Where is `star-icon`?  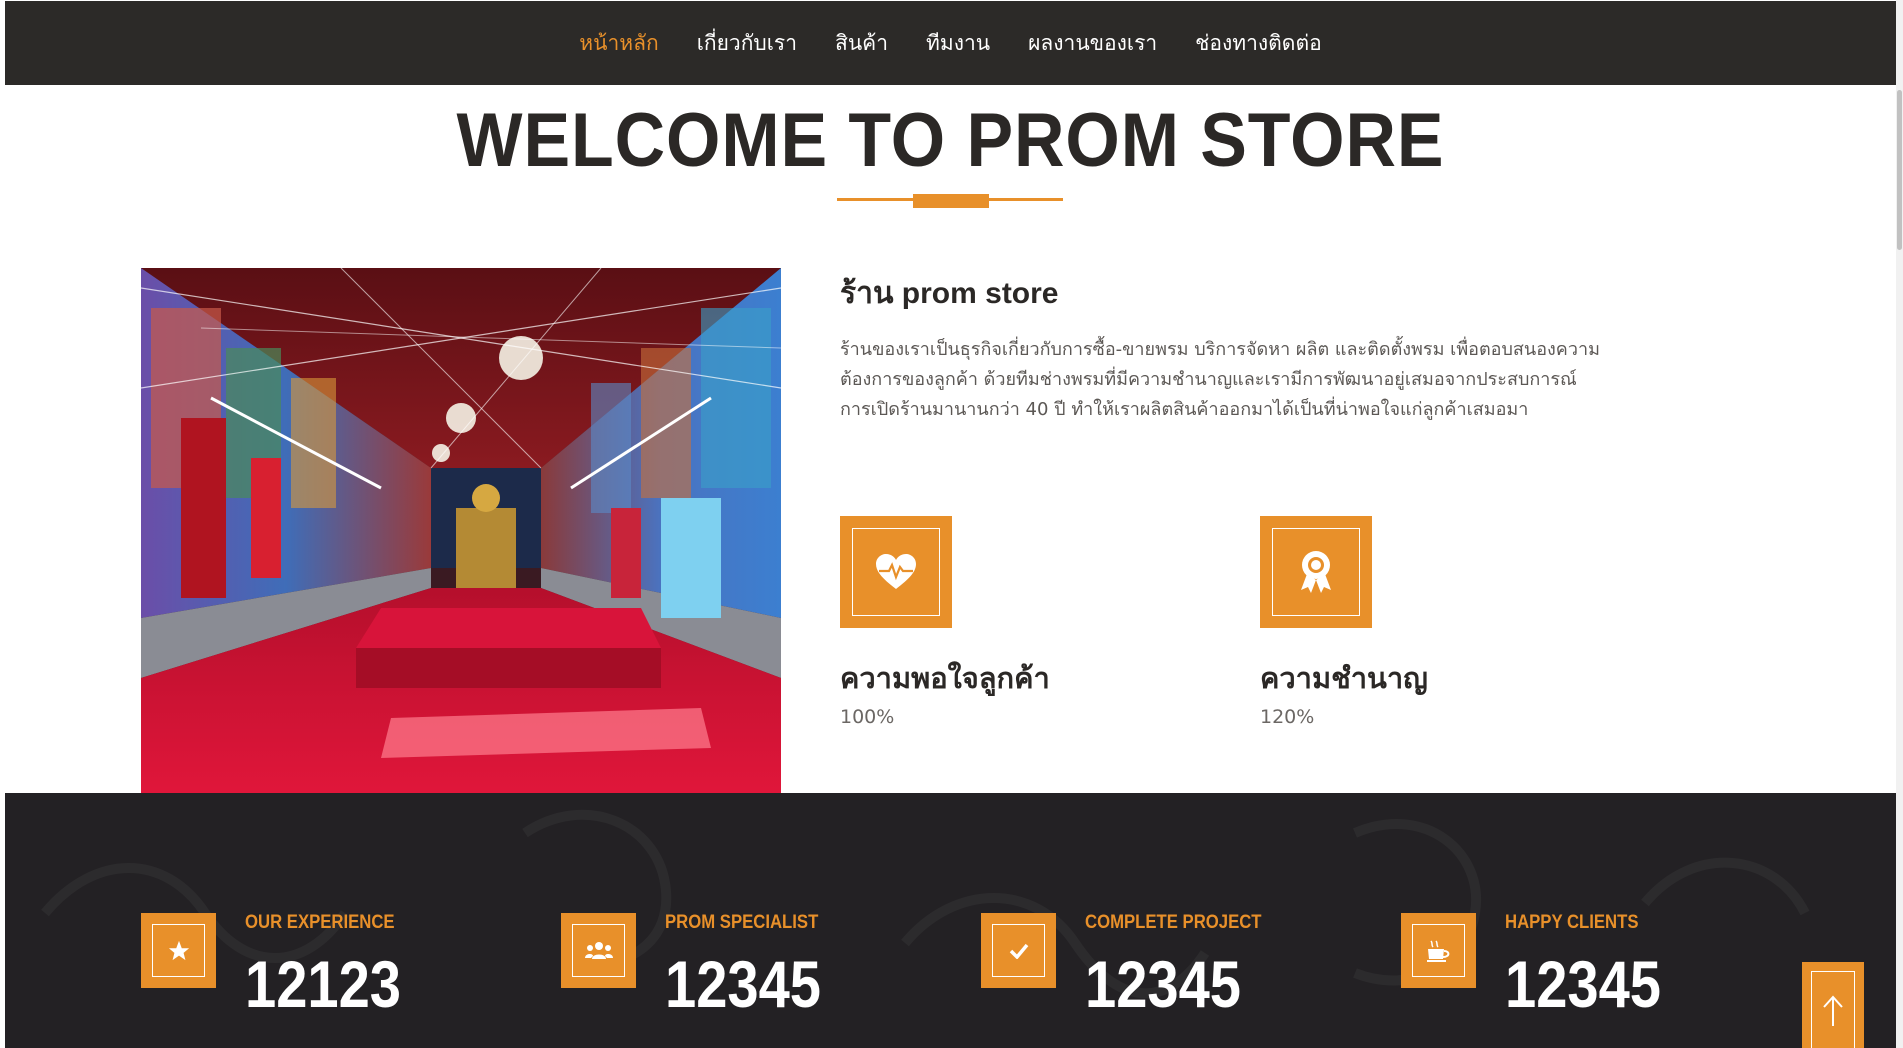
star-icon is located at coordinates (178, 950).